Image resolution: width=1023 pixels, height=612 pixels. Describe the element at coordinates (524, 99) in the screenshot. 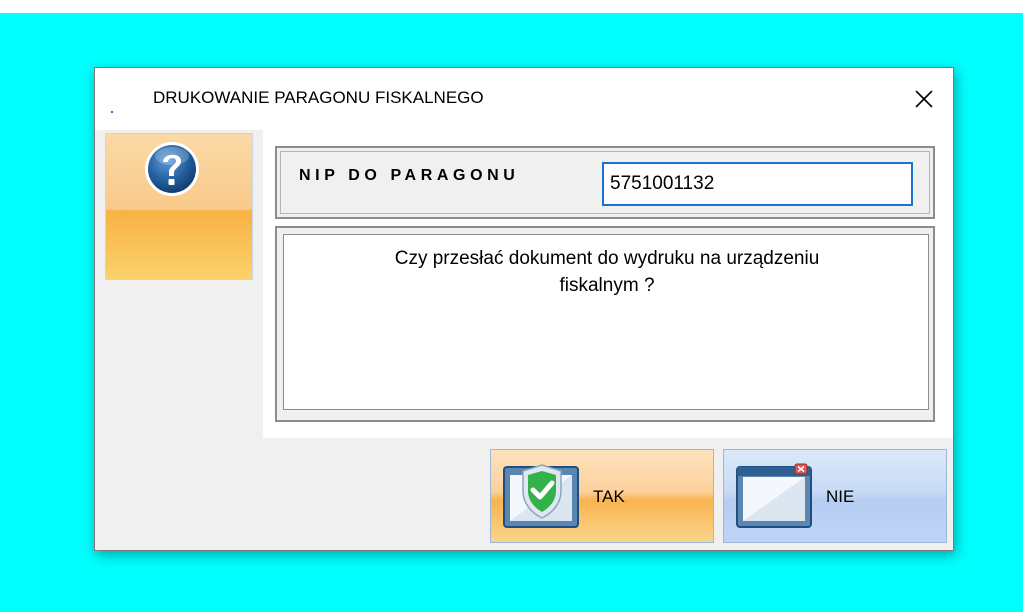

I see `dialog-titlebar: DRUKOWANIE PARAGONU FISKALNEGO` at that location.